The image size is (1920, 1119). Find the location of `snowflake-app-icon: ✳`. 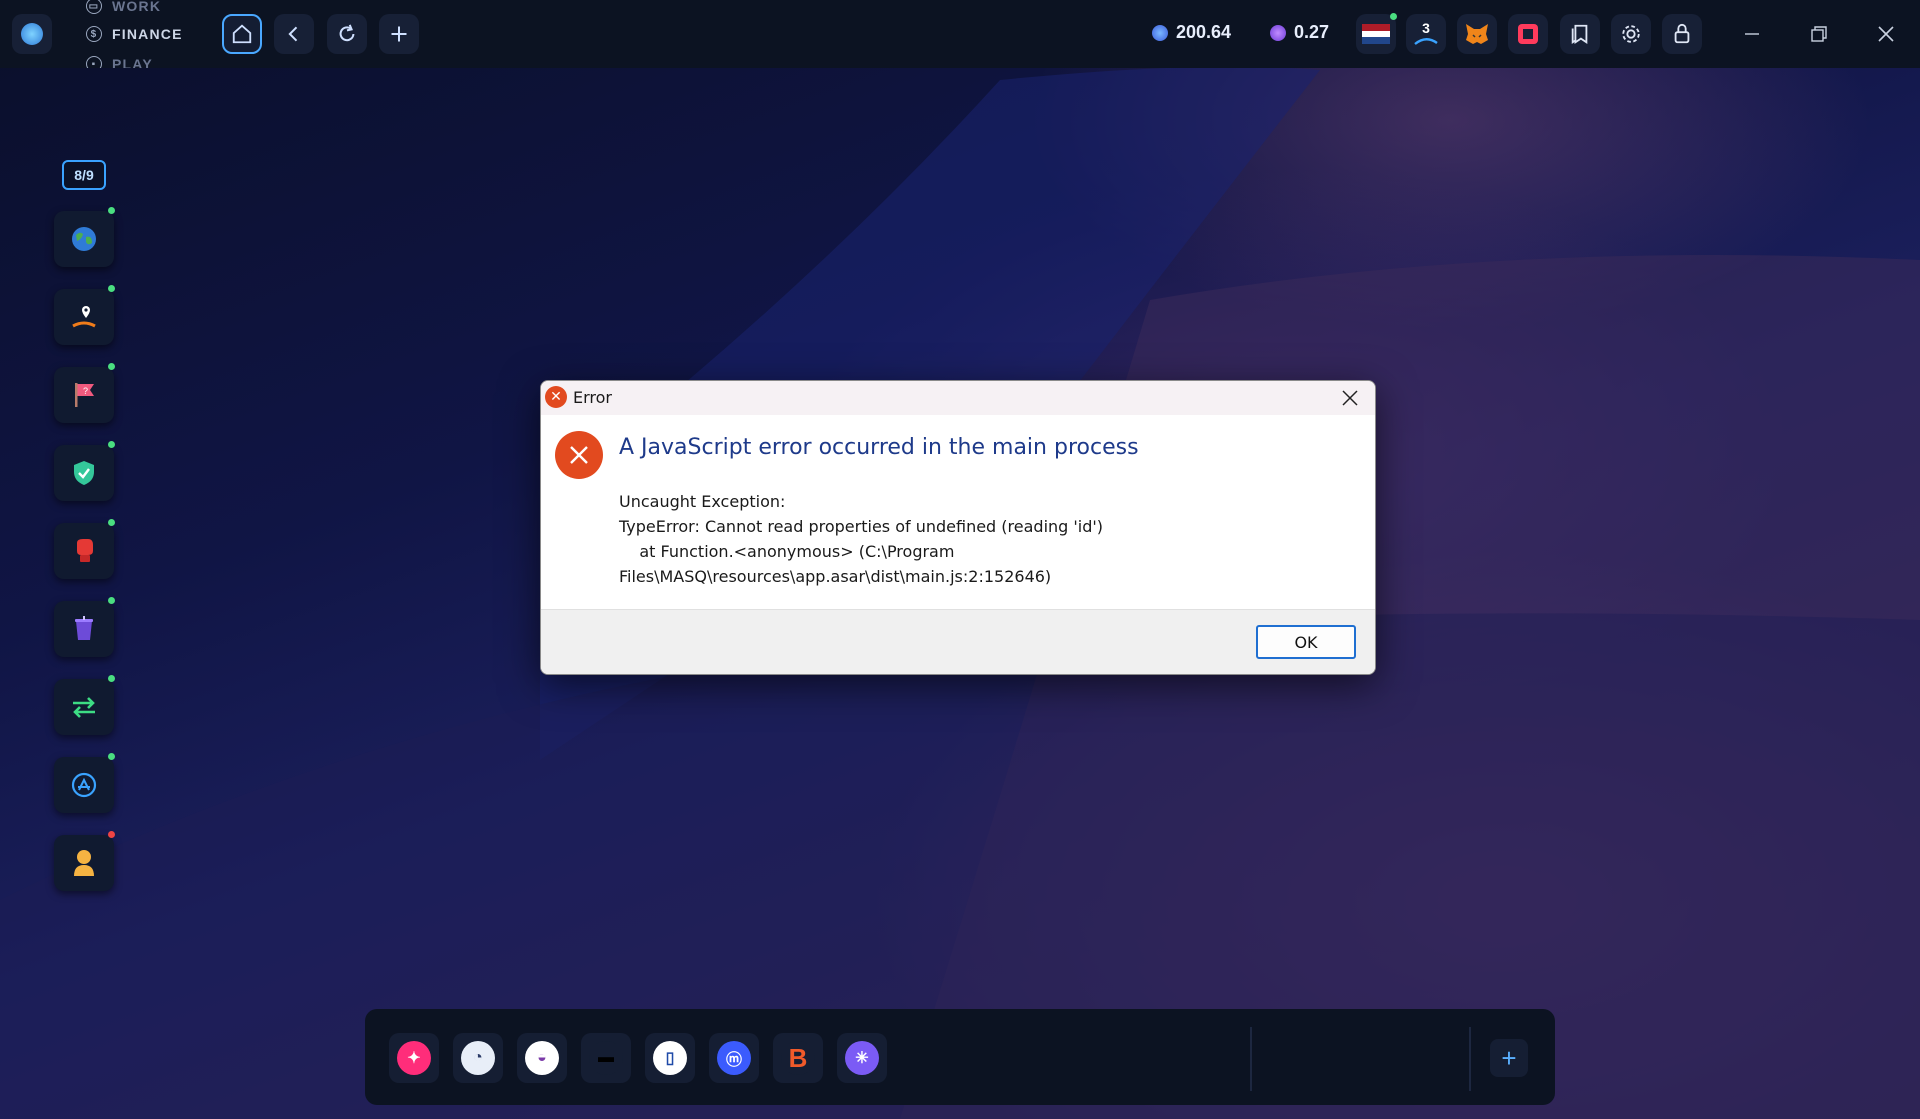

snowflake-app-icon: ✳ is located at coordinates (862, 1058).